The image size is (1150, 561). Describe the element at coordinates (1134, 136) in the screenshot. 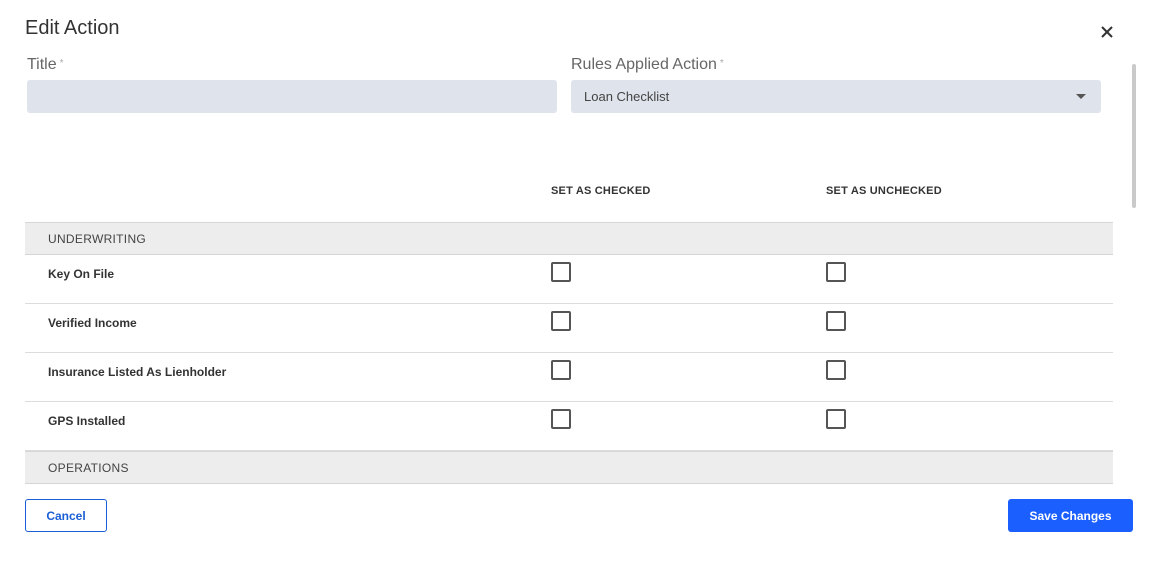

I see `scrollbar` at that location.